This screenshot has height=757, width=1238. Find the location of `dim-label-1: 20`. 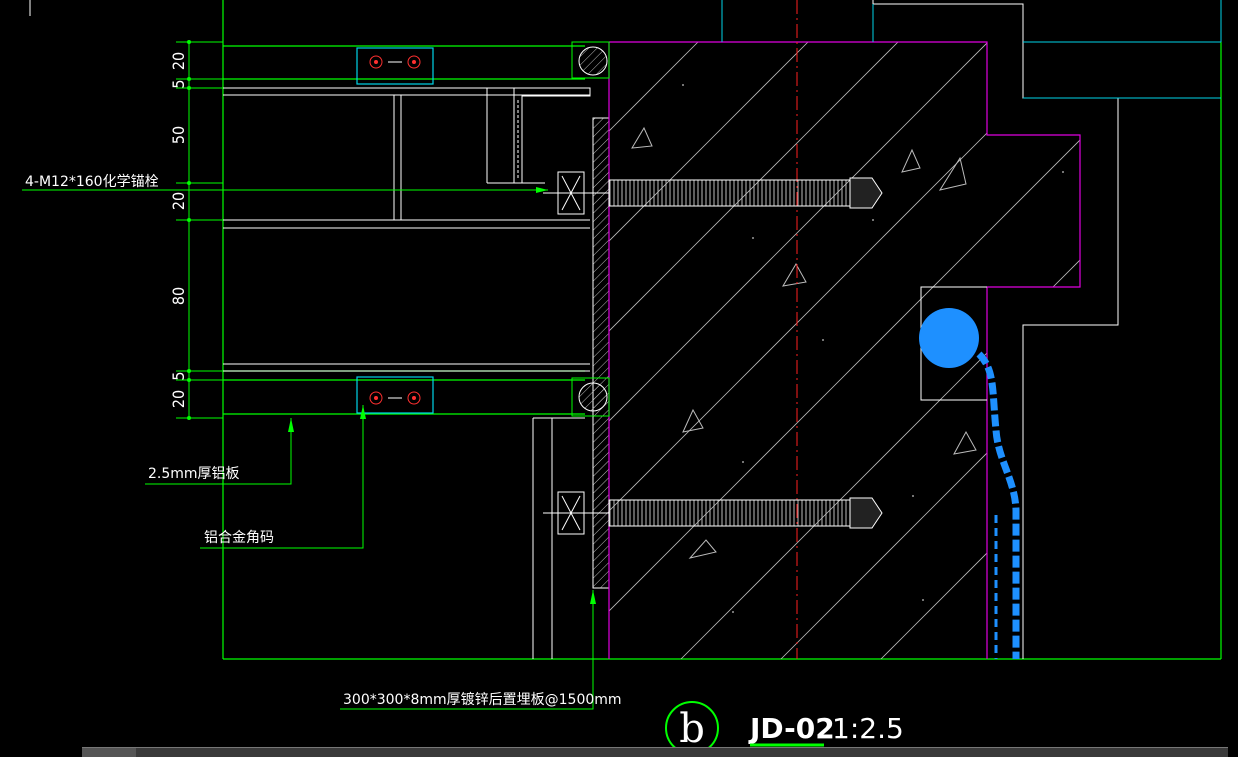

dim-label-1: 20 is located at coordinates (178, 61).